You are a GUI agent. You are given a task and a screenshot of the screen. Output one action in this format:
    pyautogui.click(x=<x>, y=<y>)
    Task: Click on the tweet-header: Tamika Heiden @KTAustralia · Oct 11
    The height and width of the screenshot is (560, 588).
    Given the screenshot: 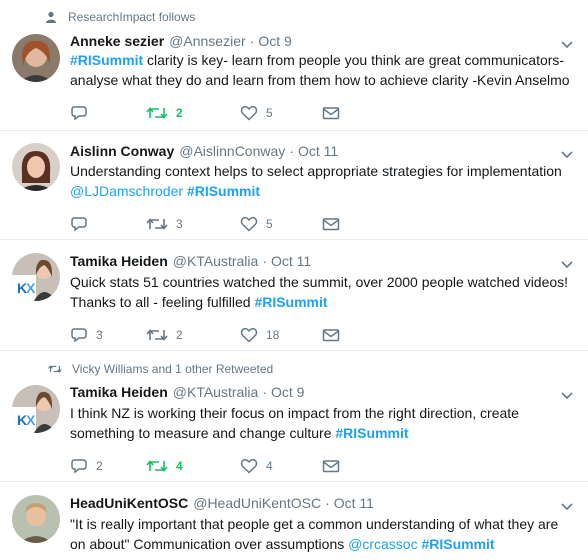 What is the action you would take?
    pyautogui.click(x=190, y=261)
    